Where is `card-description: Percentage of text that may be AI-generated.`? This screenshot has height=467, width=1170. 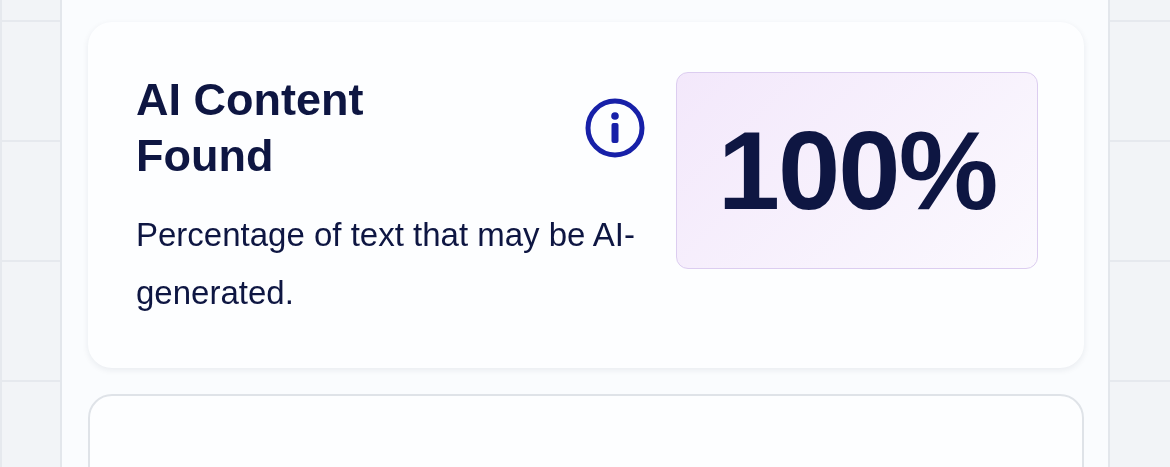 card-description: Percentage of text that may be AI-generated. is located at coordinates (386, 264).